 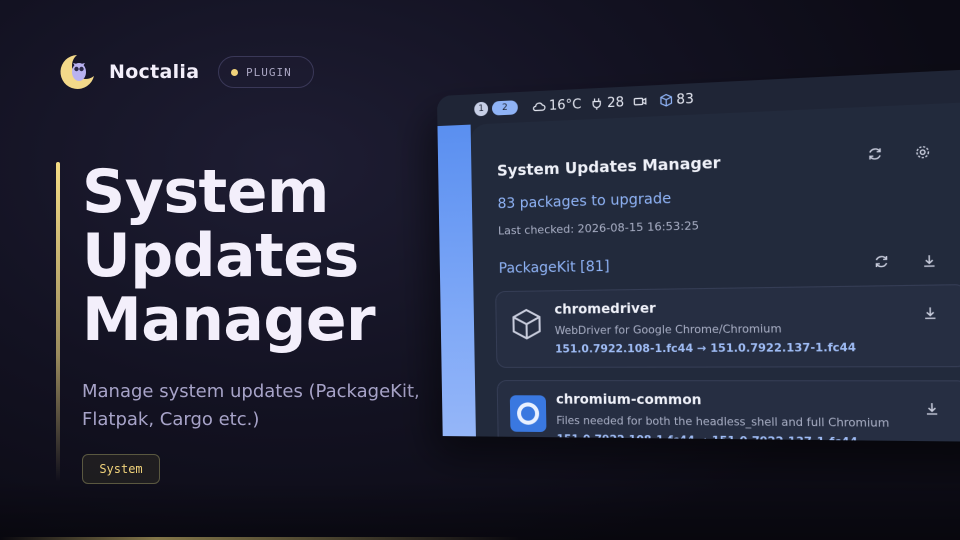 I want to click on power-widget: 28, so click(x=607, y=103).